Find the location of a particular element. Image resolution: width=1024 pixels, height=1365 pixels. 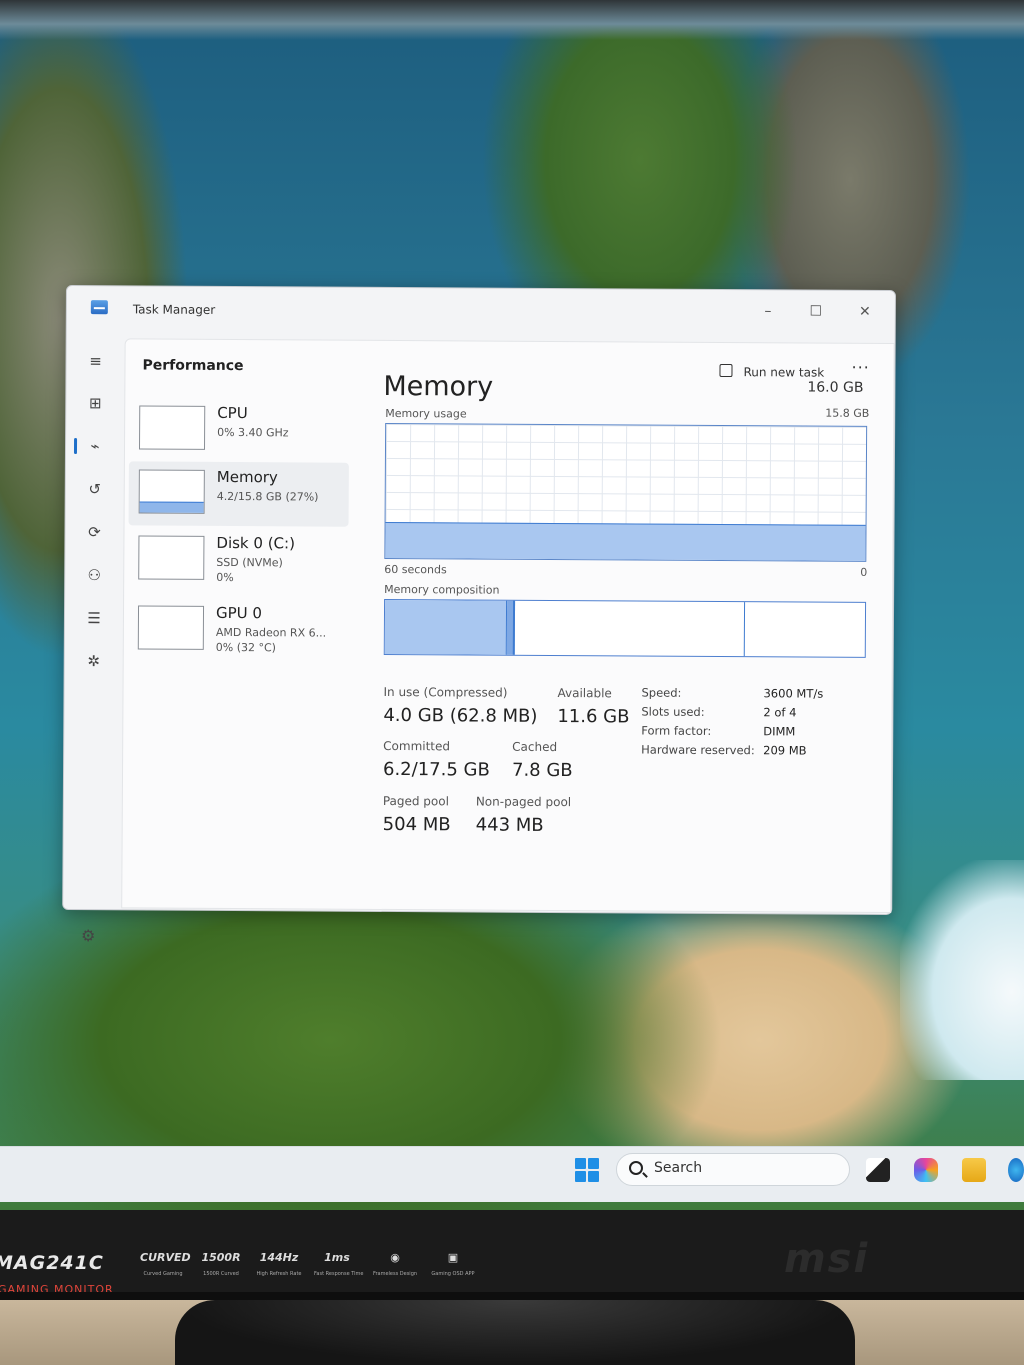

title-bar: Task Manager – ☐ ✕ is located at coordinates (481, 313).